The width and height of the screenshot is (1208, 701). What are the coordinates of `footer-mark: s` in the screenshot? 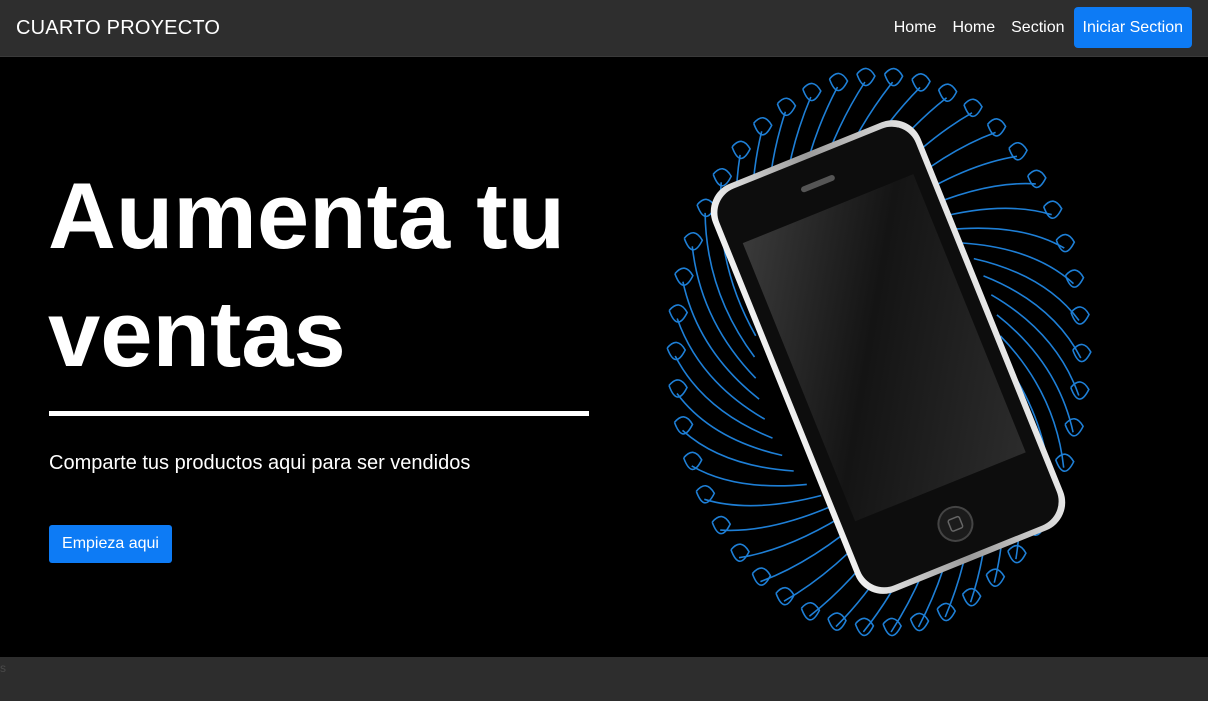 It's located at (3, 668).